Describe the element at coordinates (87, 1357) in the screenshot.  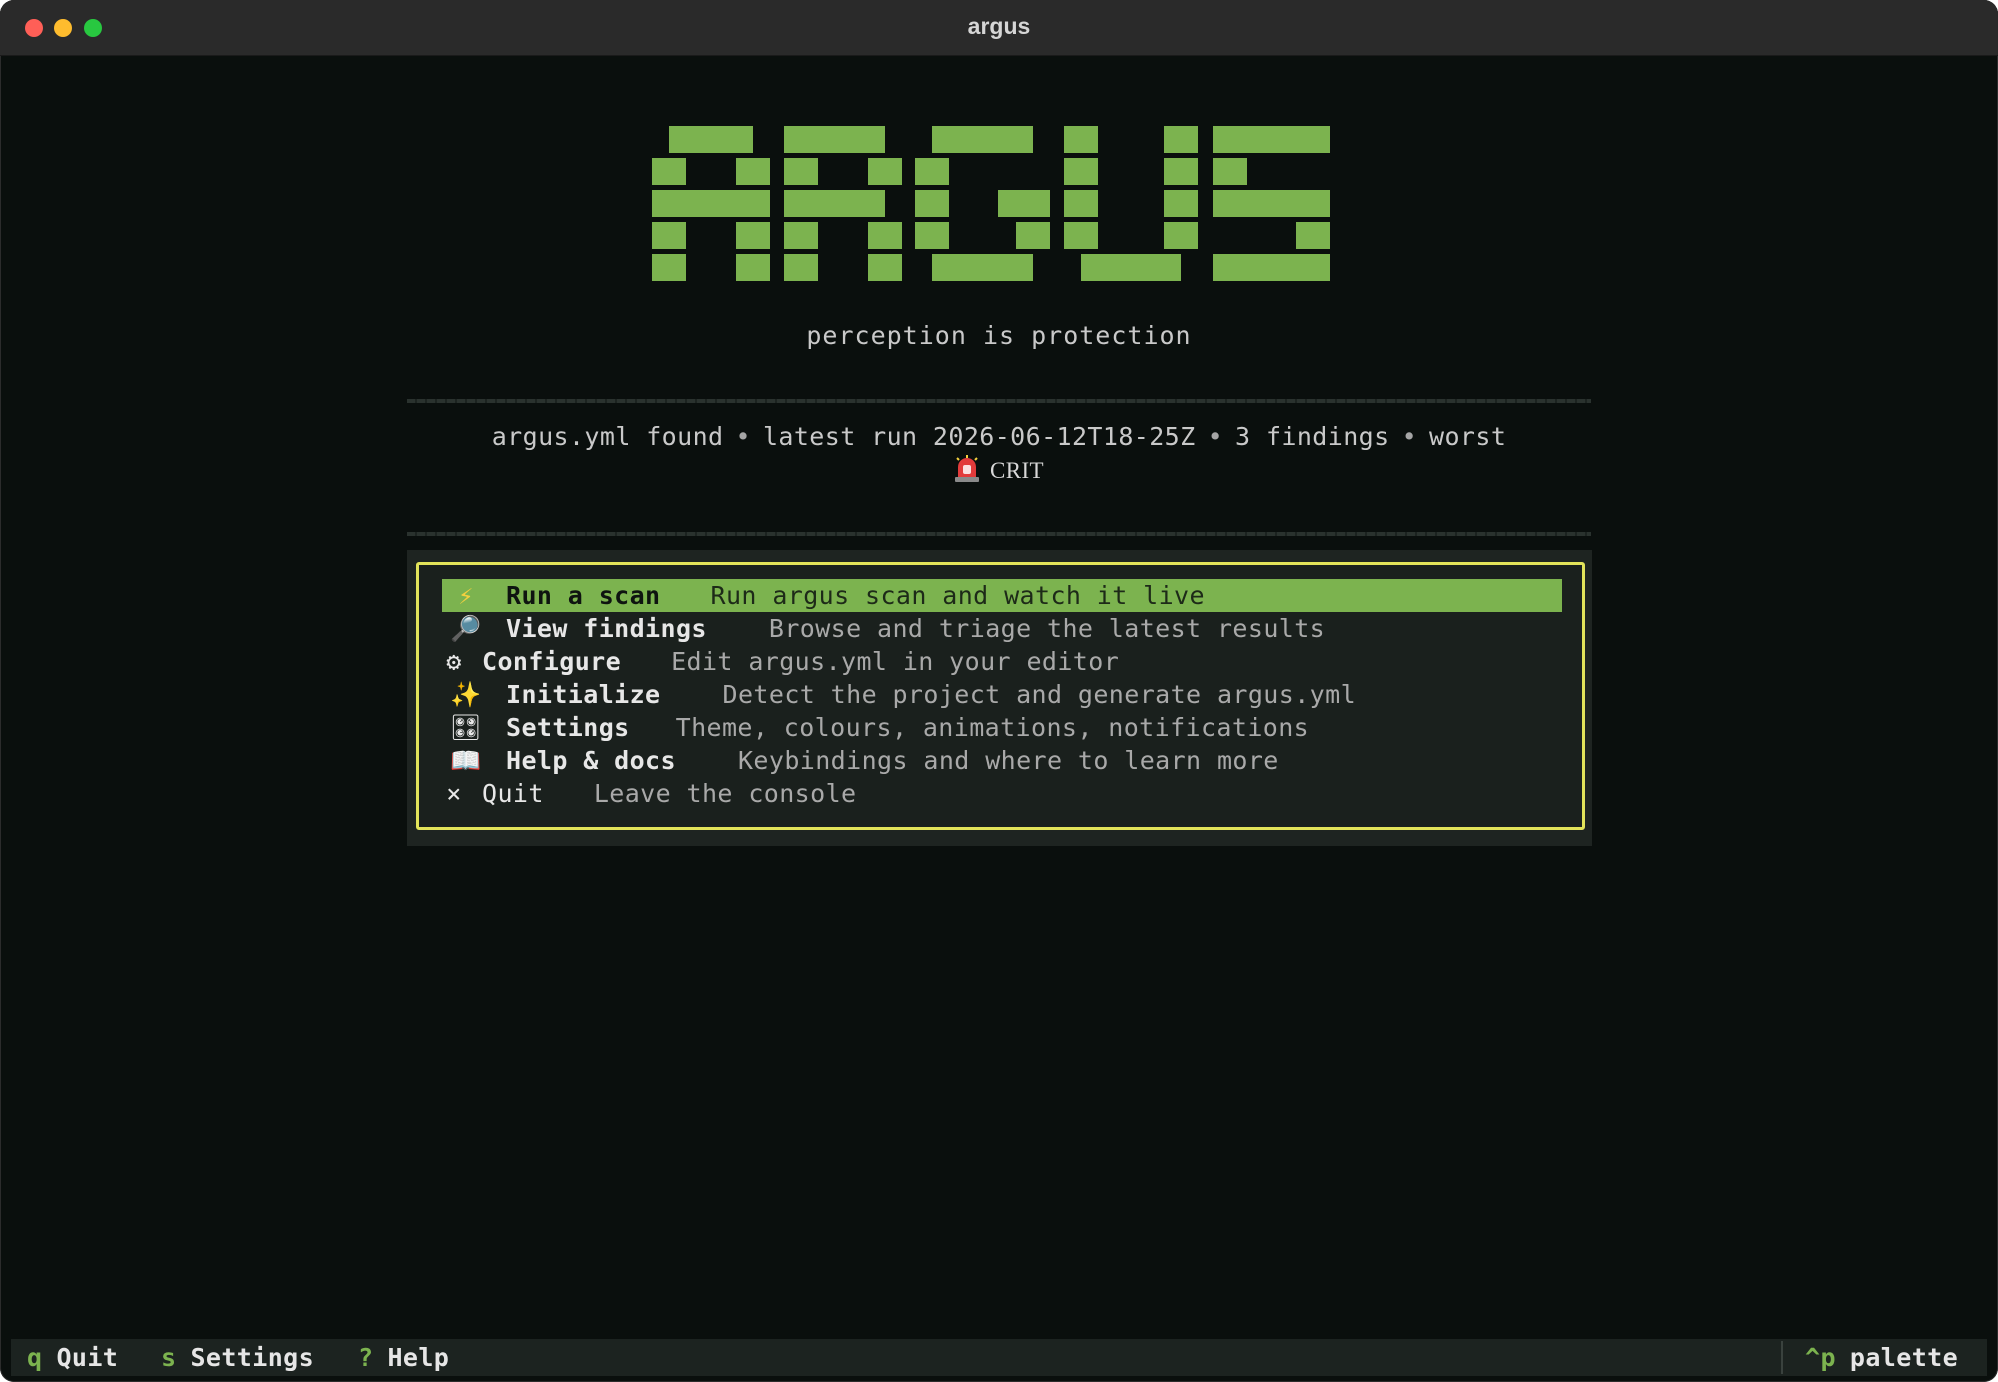
I see `footer-key-label: Quit` at that location.